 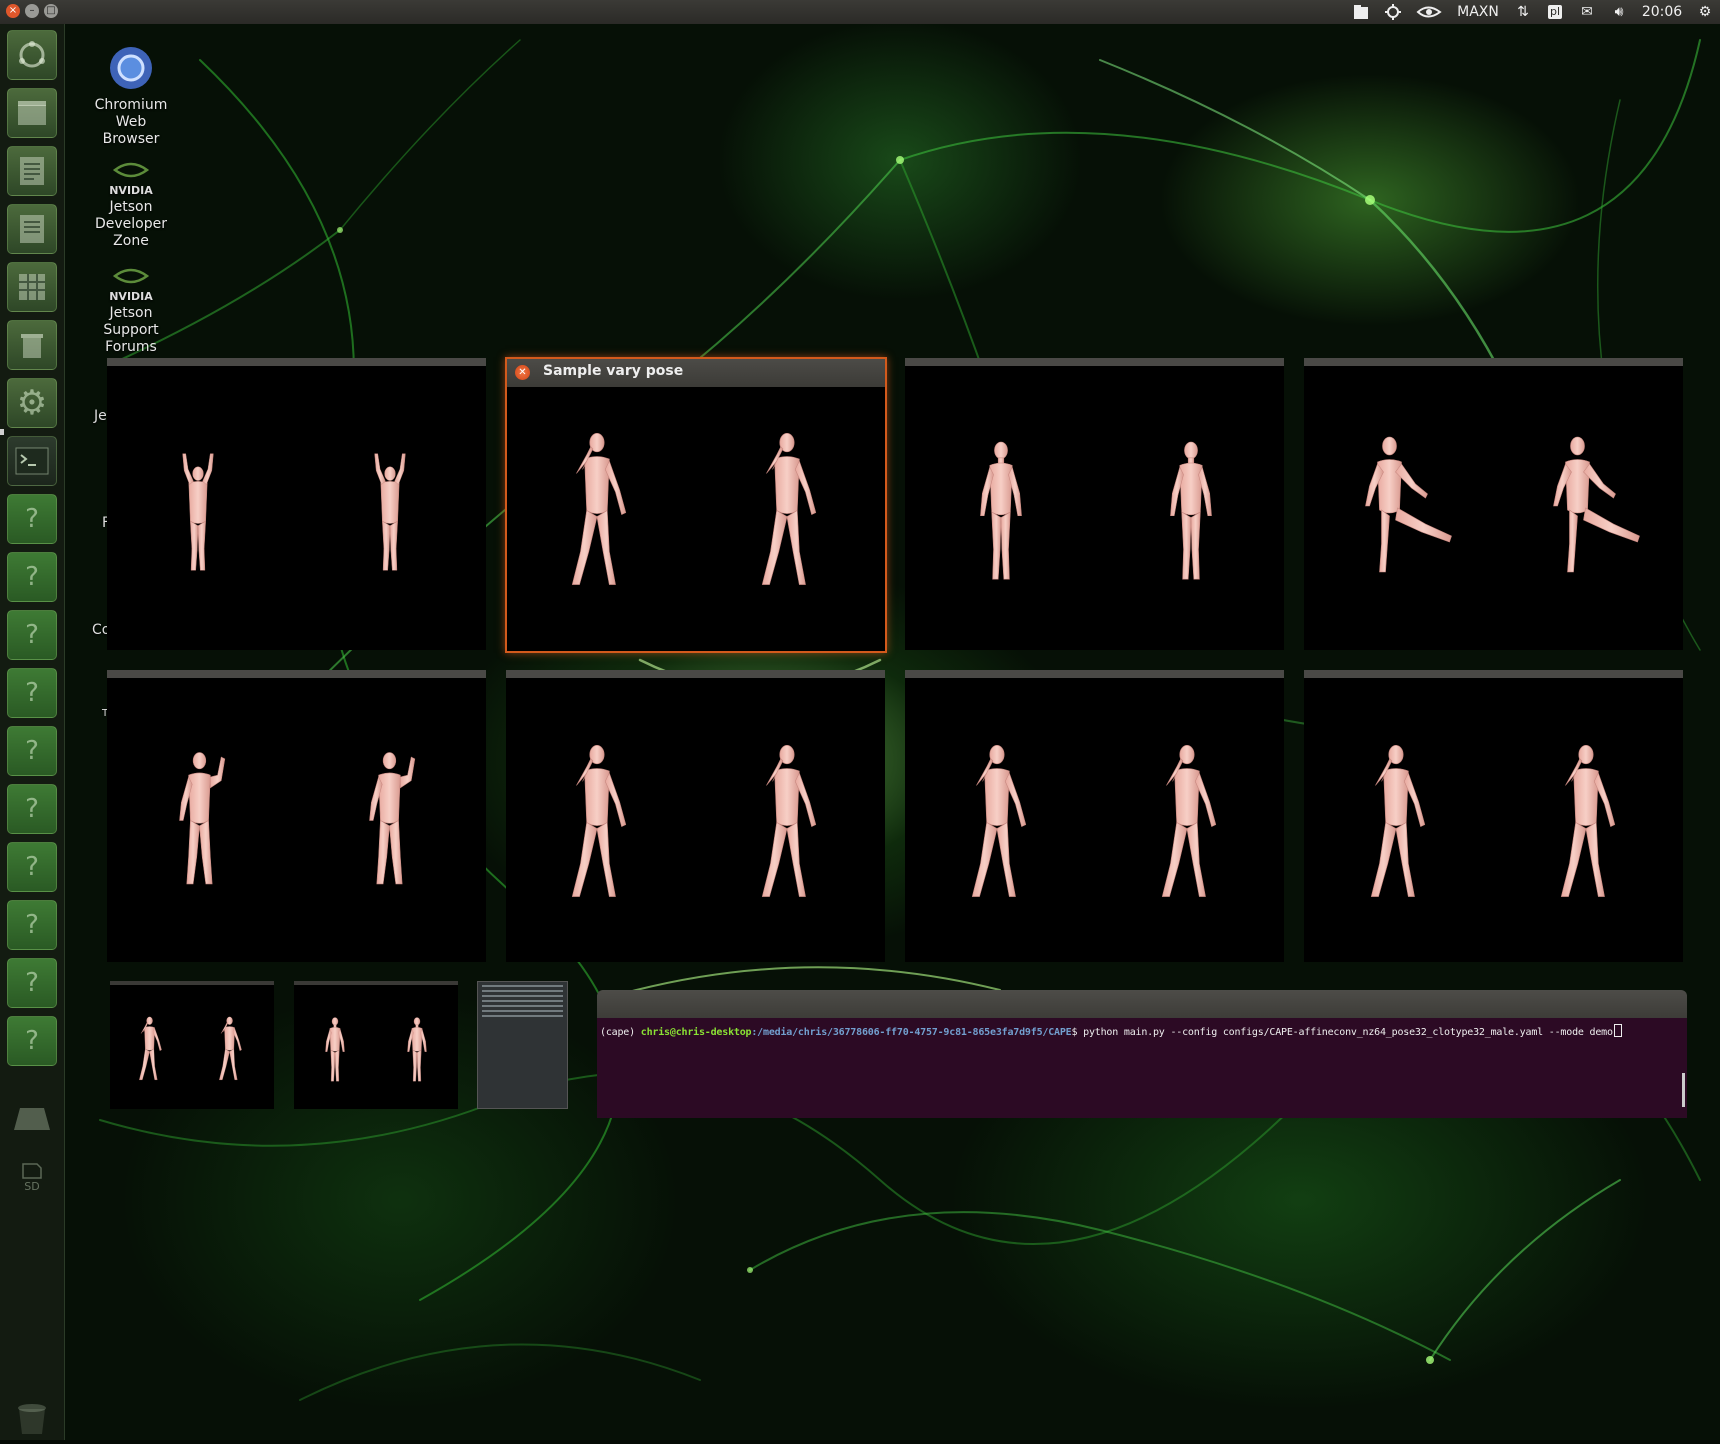 What do you see at coordinates (32, 1177) in the screenshot?
I see `sd-card-icon: SD` at bounding box center [32, 1177].